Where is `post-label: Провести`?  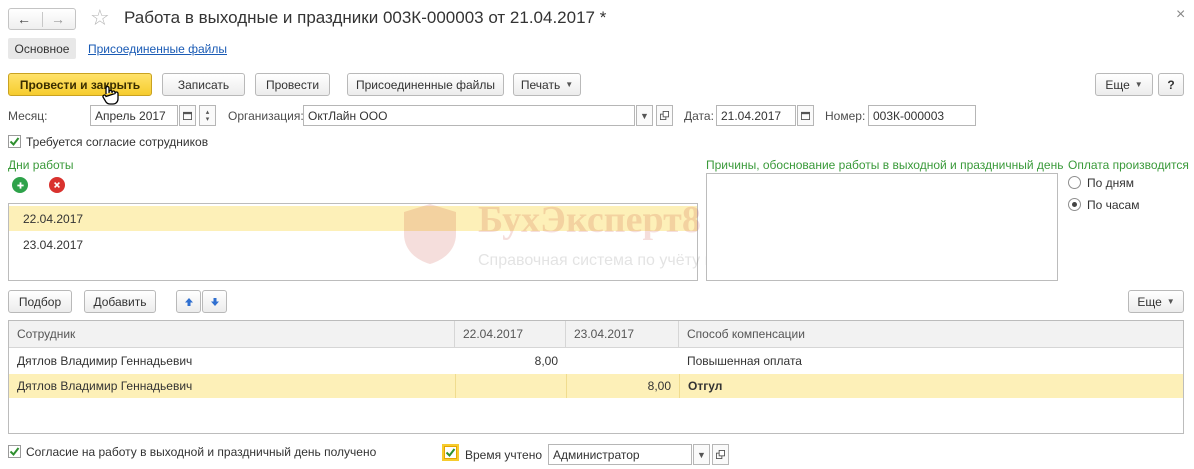 post-label: Провести is located at coordinates (292, 84).